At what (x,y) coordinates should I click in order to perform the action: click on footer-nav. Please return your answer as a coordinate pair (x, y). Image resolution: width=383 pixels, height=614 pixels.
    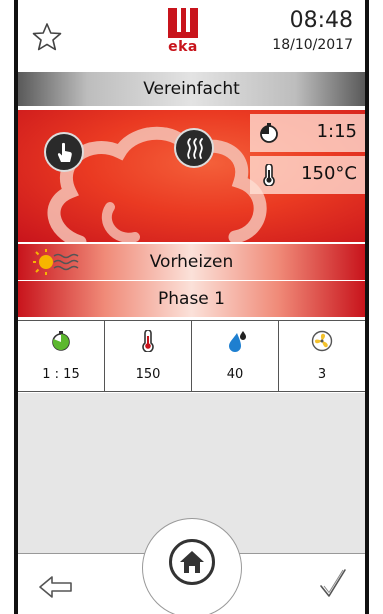
    Looking at the image, I should click on (191, 566).